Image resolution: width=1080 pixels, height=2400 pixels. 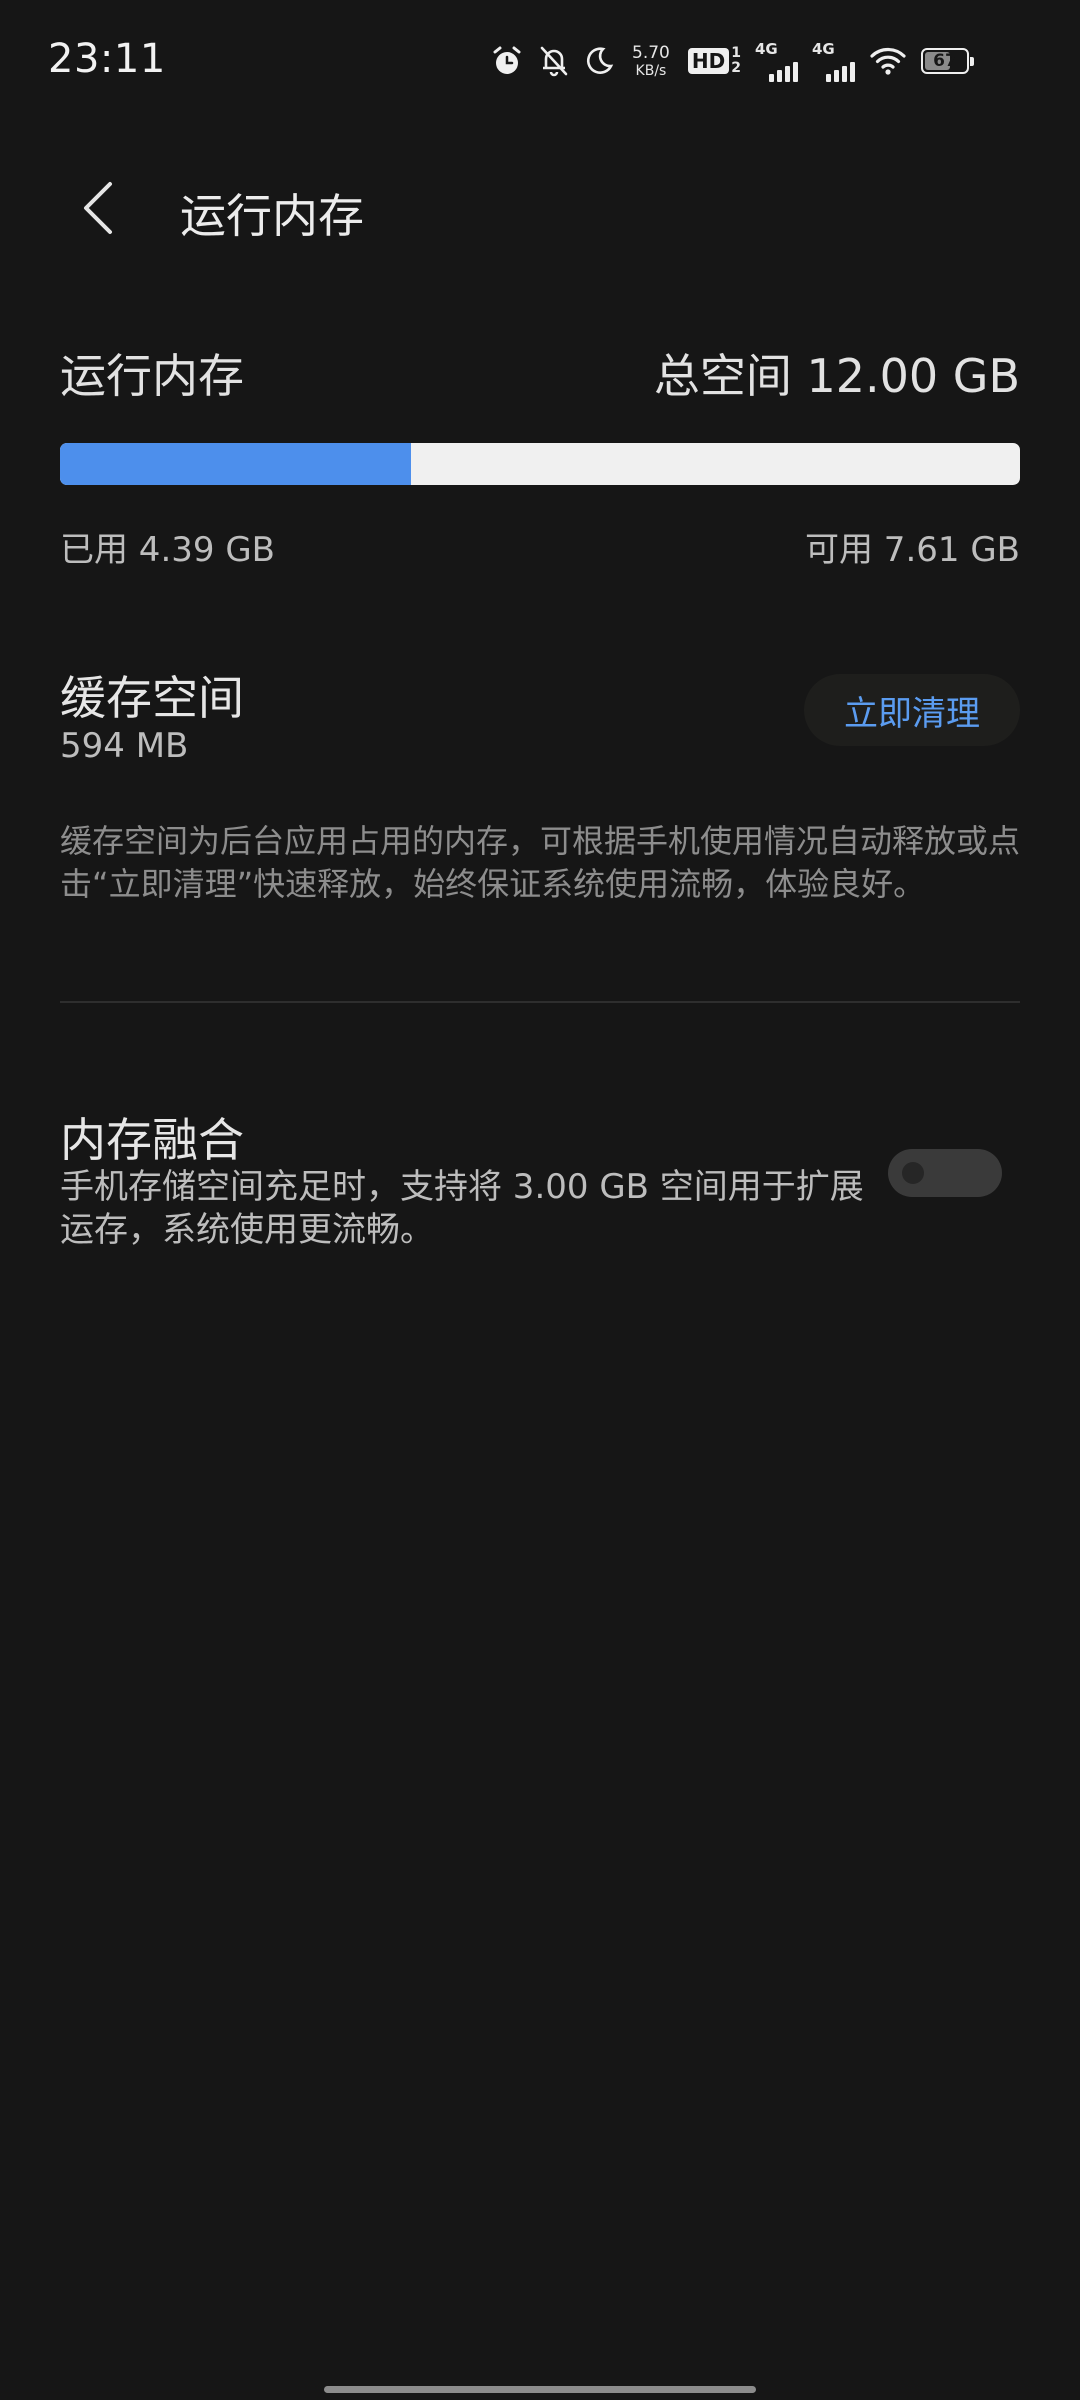 I want to click on signal-sim1-icon: 4G, so click(x=776, y=61).